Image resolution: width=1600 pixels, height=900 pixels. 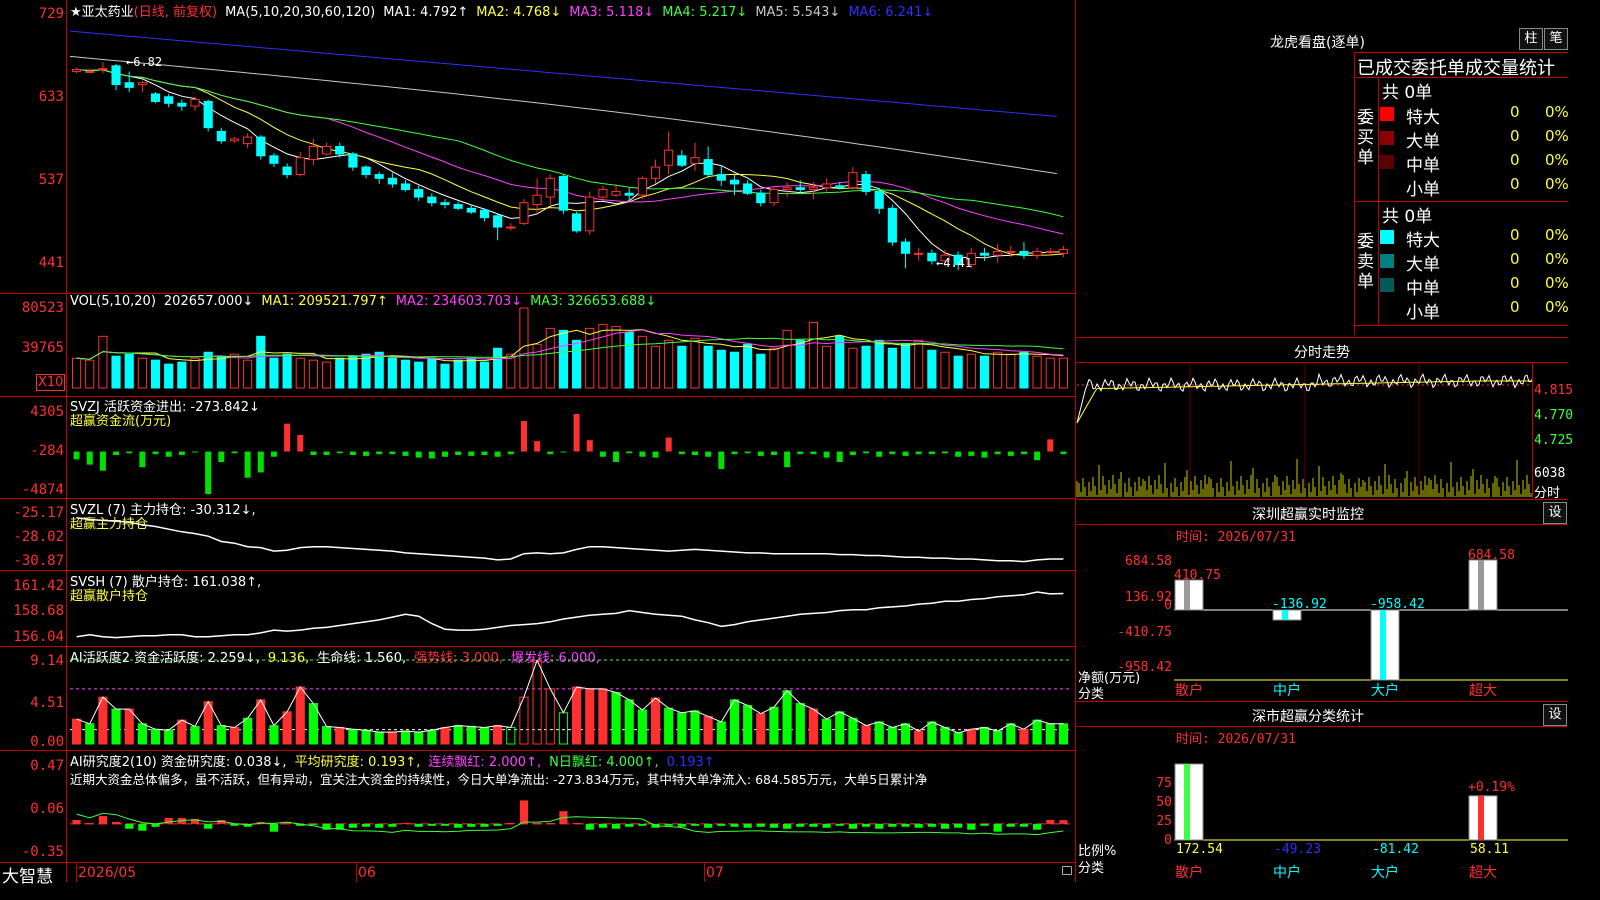 What do you see at coordinates (1067, 870) in the screenshot?
I see `lock-icon` at bounding box center [1067, 870].